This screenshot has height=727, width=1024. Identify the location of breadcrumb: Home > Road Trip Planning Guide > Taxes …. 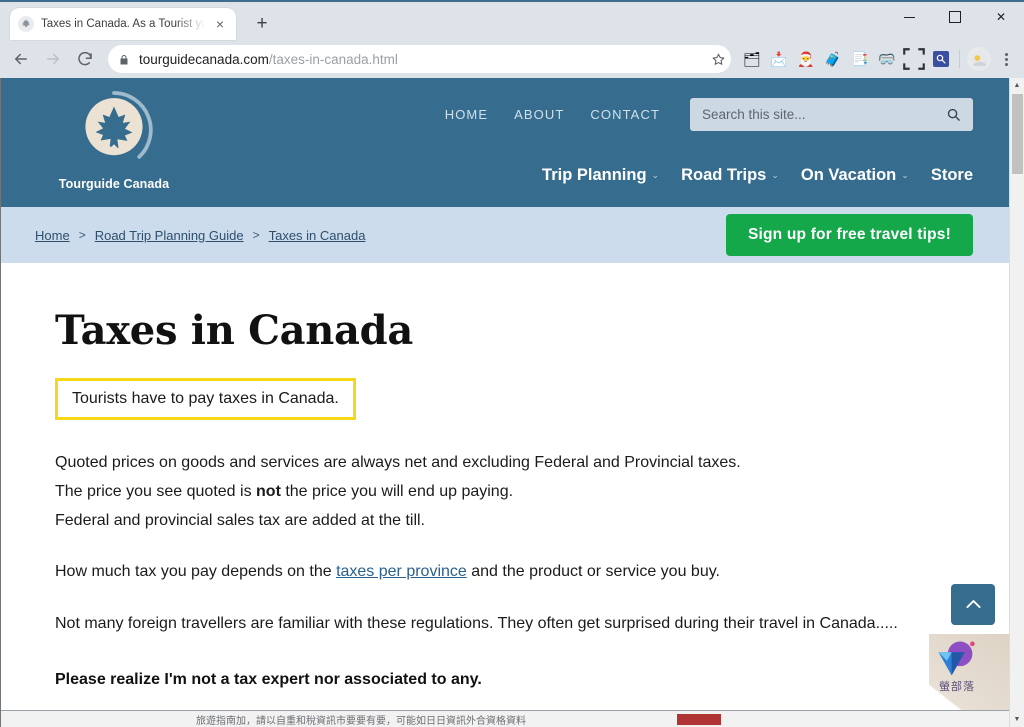
(200, 235).